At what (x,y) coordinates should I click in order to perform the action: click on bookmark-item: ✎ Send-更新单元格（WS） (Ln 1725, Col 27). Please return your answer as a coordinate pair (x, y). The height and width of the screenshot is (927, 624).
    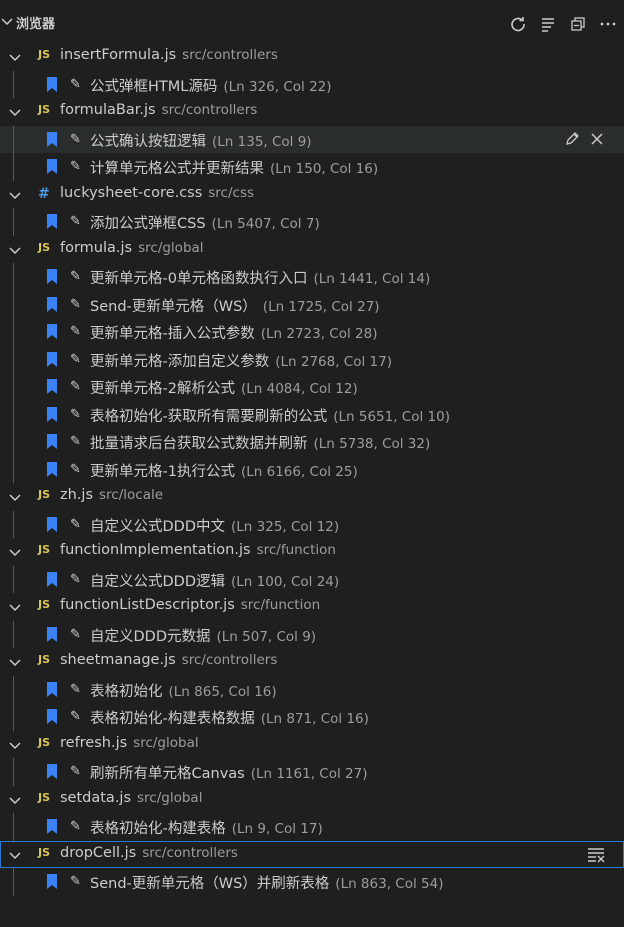
    Looking at the image, I should click on (312, 304).